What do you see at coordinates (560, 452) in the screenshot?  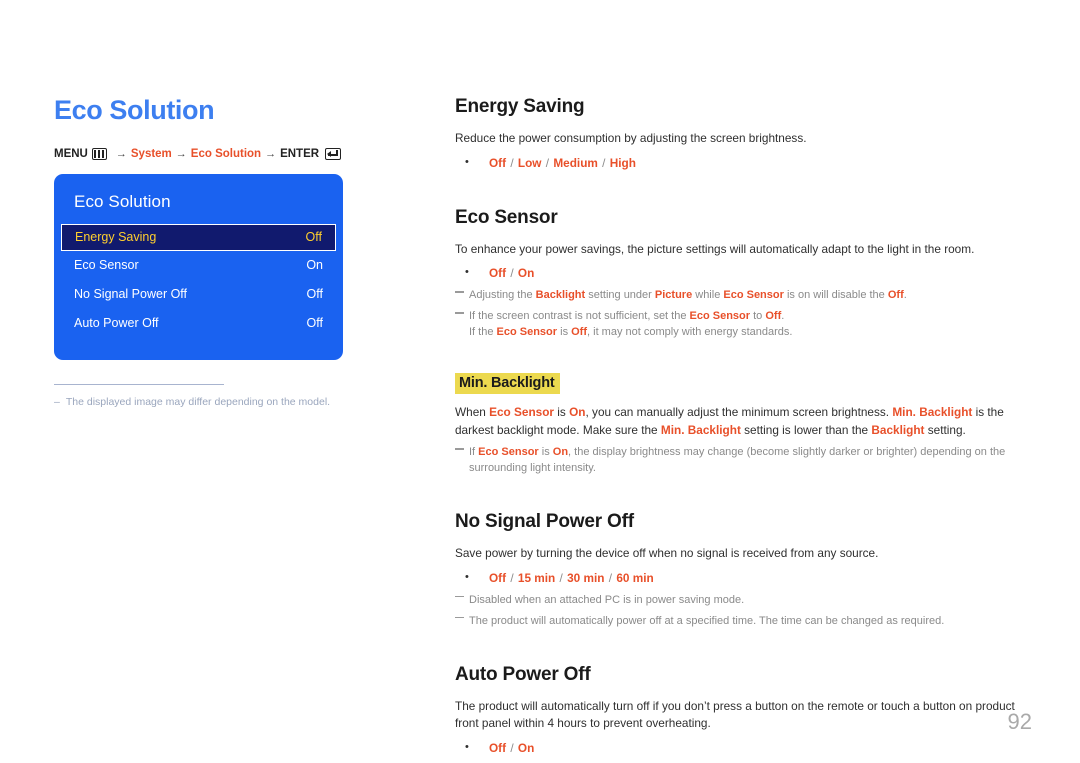 I see `keyword: On` at bounding box center [560, 452].